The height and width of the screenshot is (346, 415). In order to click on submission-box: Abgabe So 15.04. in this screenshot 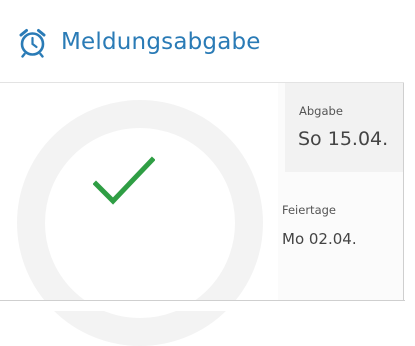, I will do `click(344, 127)`.